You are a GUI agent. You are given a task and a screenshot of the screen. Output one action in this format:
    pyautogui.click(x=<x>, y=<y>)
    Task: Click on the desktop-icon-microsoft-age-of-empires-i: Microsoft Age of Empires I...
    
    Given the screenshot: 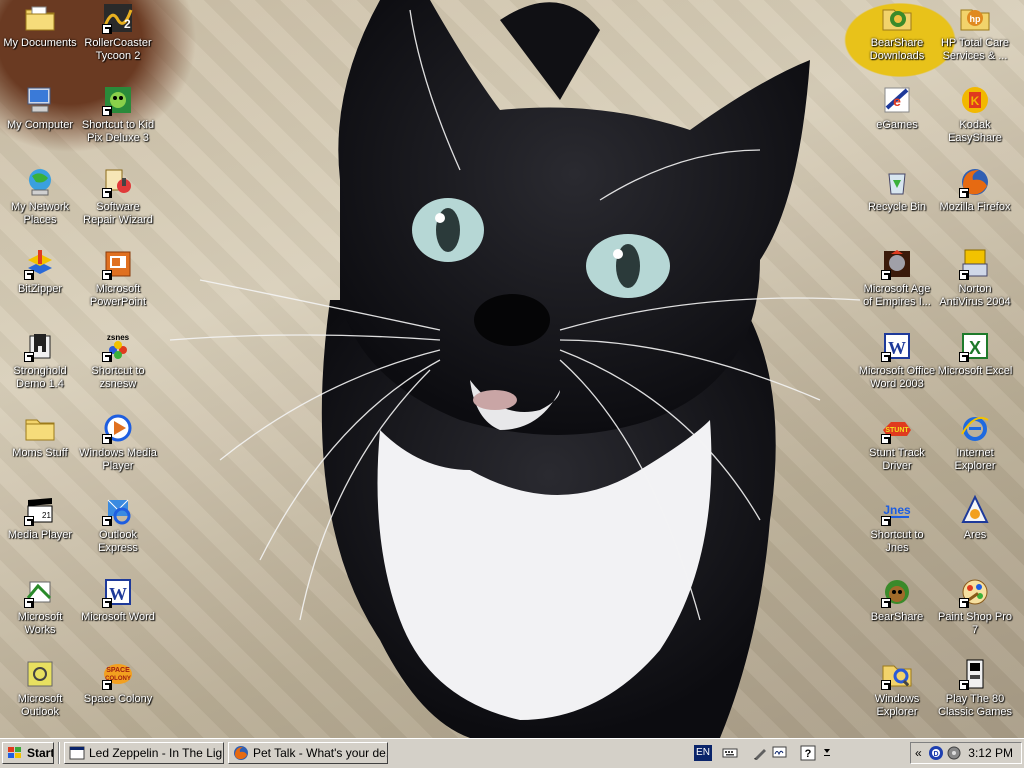 What is the action you would take?
    pyautogui.click(x=897, y=278)
    